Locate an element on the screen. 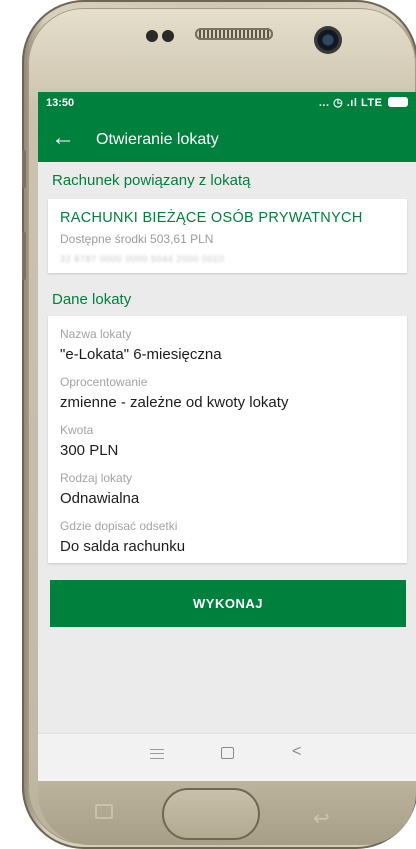 This screenshot has width=416, height=849. status-time: 13:50 is located at coordinates (60, 103).